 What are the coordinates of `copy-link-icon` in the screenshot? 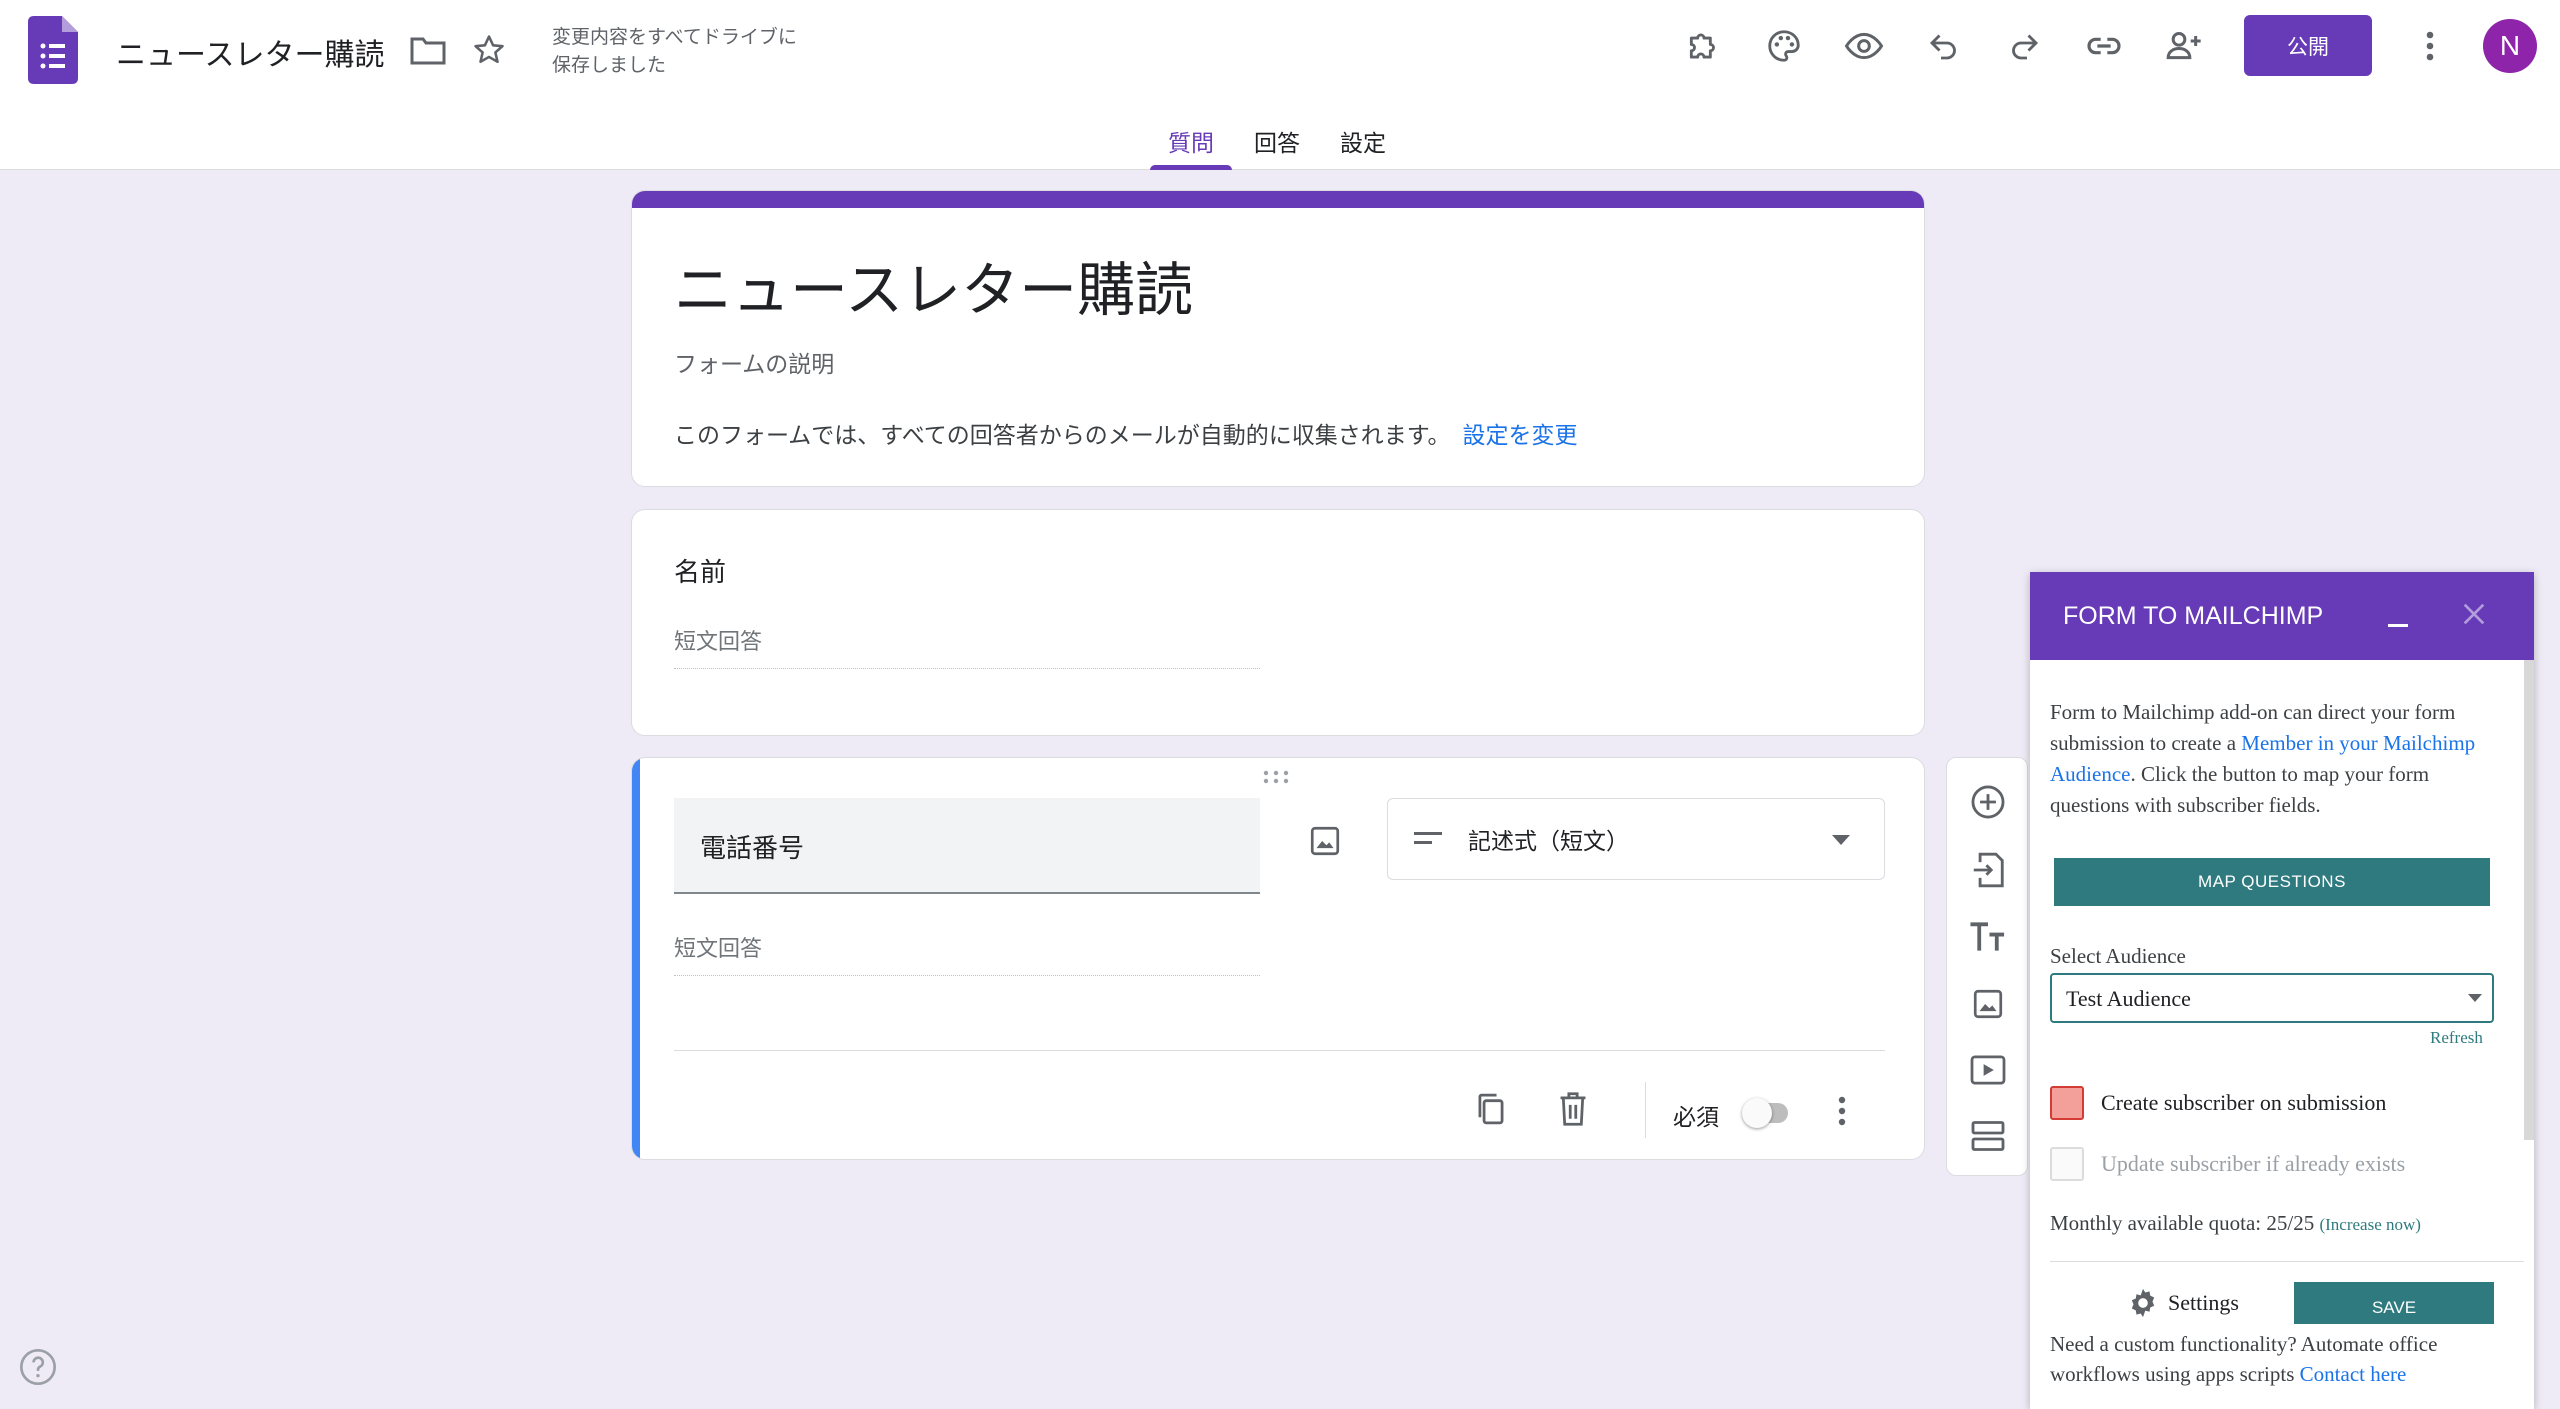 It's located at (2104, 46).